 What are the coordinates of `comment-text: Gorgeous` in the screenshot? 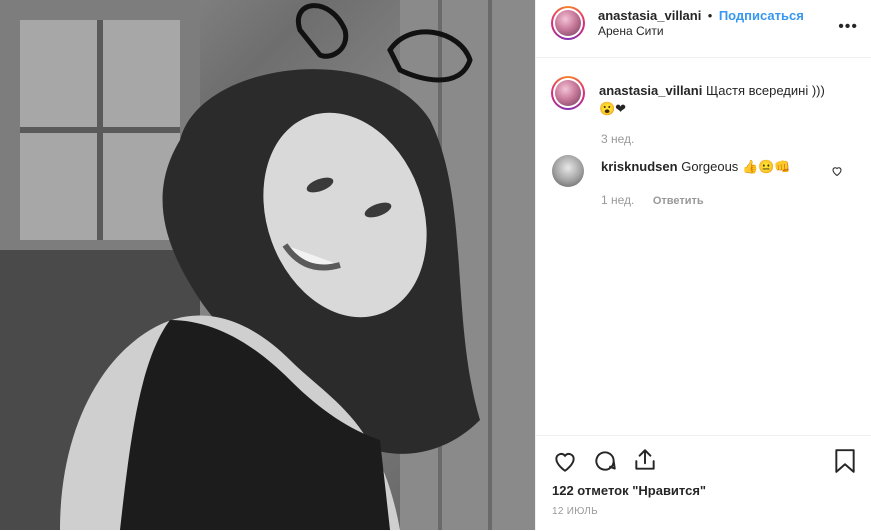 It's located at (710, 166).